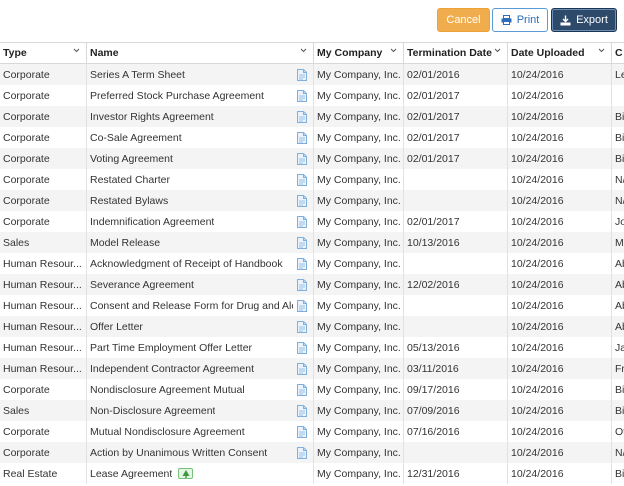  I want to click on document-name: Restated Charter, so click(130, 180).